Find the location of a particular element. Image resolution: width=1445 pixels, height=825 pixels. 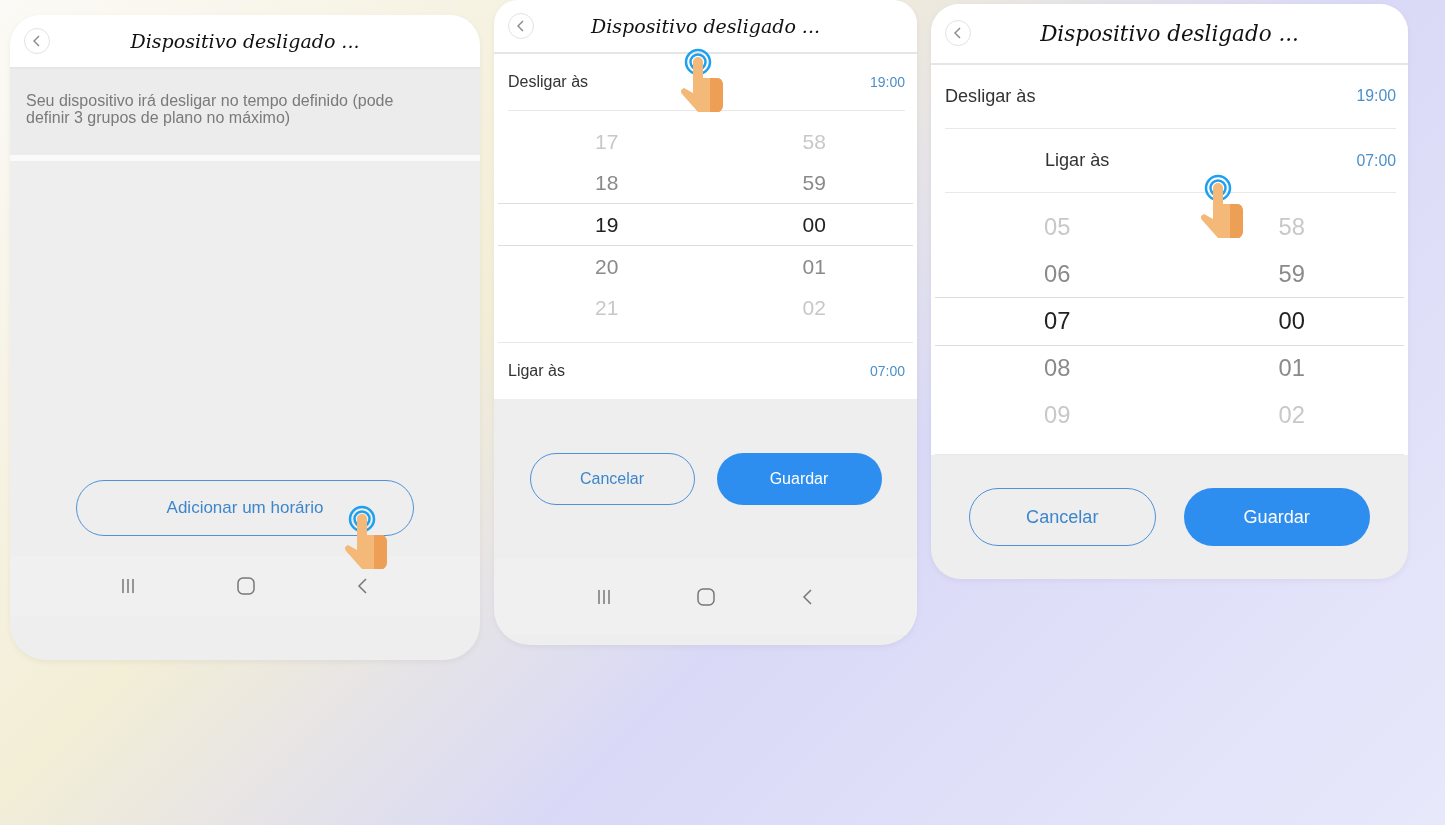

hour-value: 06 is located at coordinates (1057, 274).